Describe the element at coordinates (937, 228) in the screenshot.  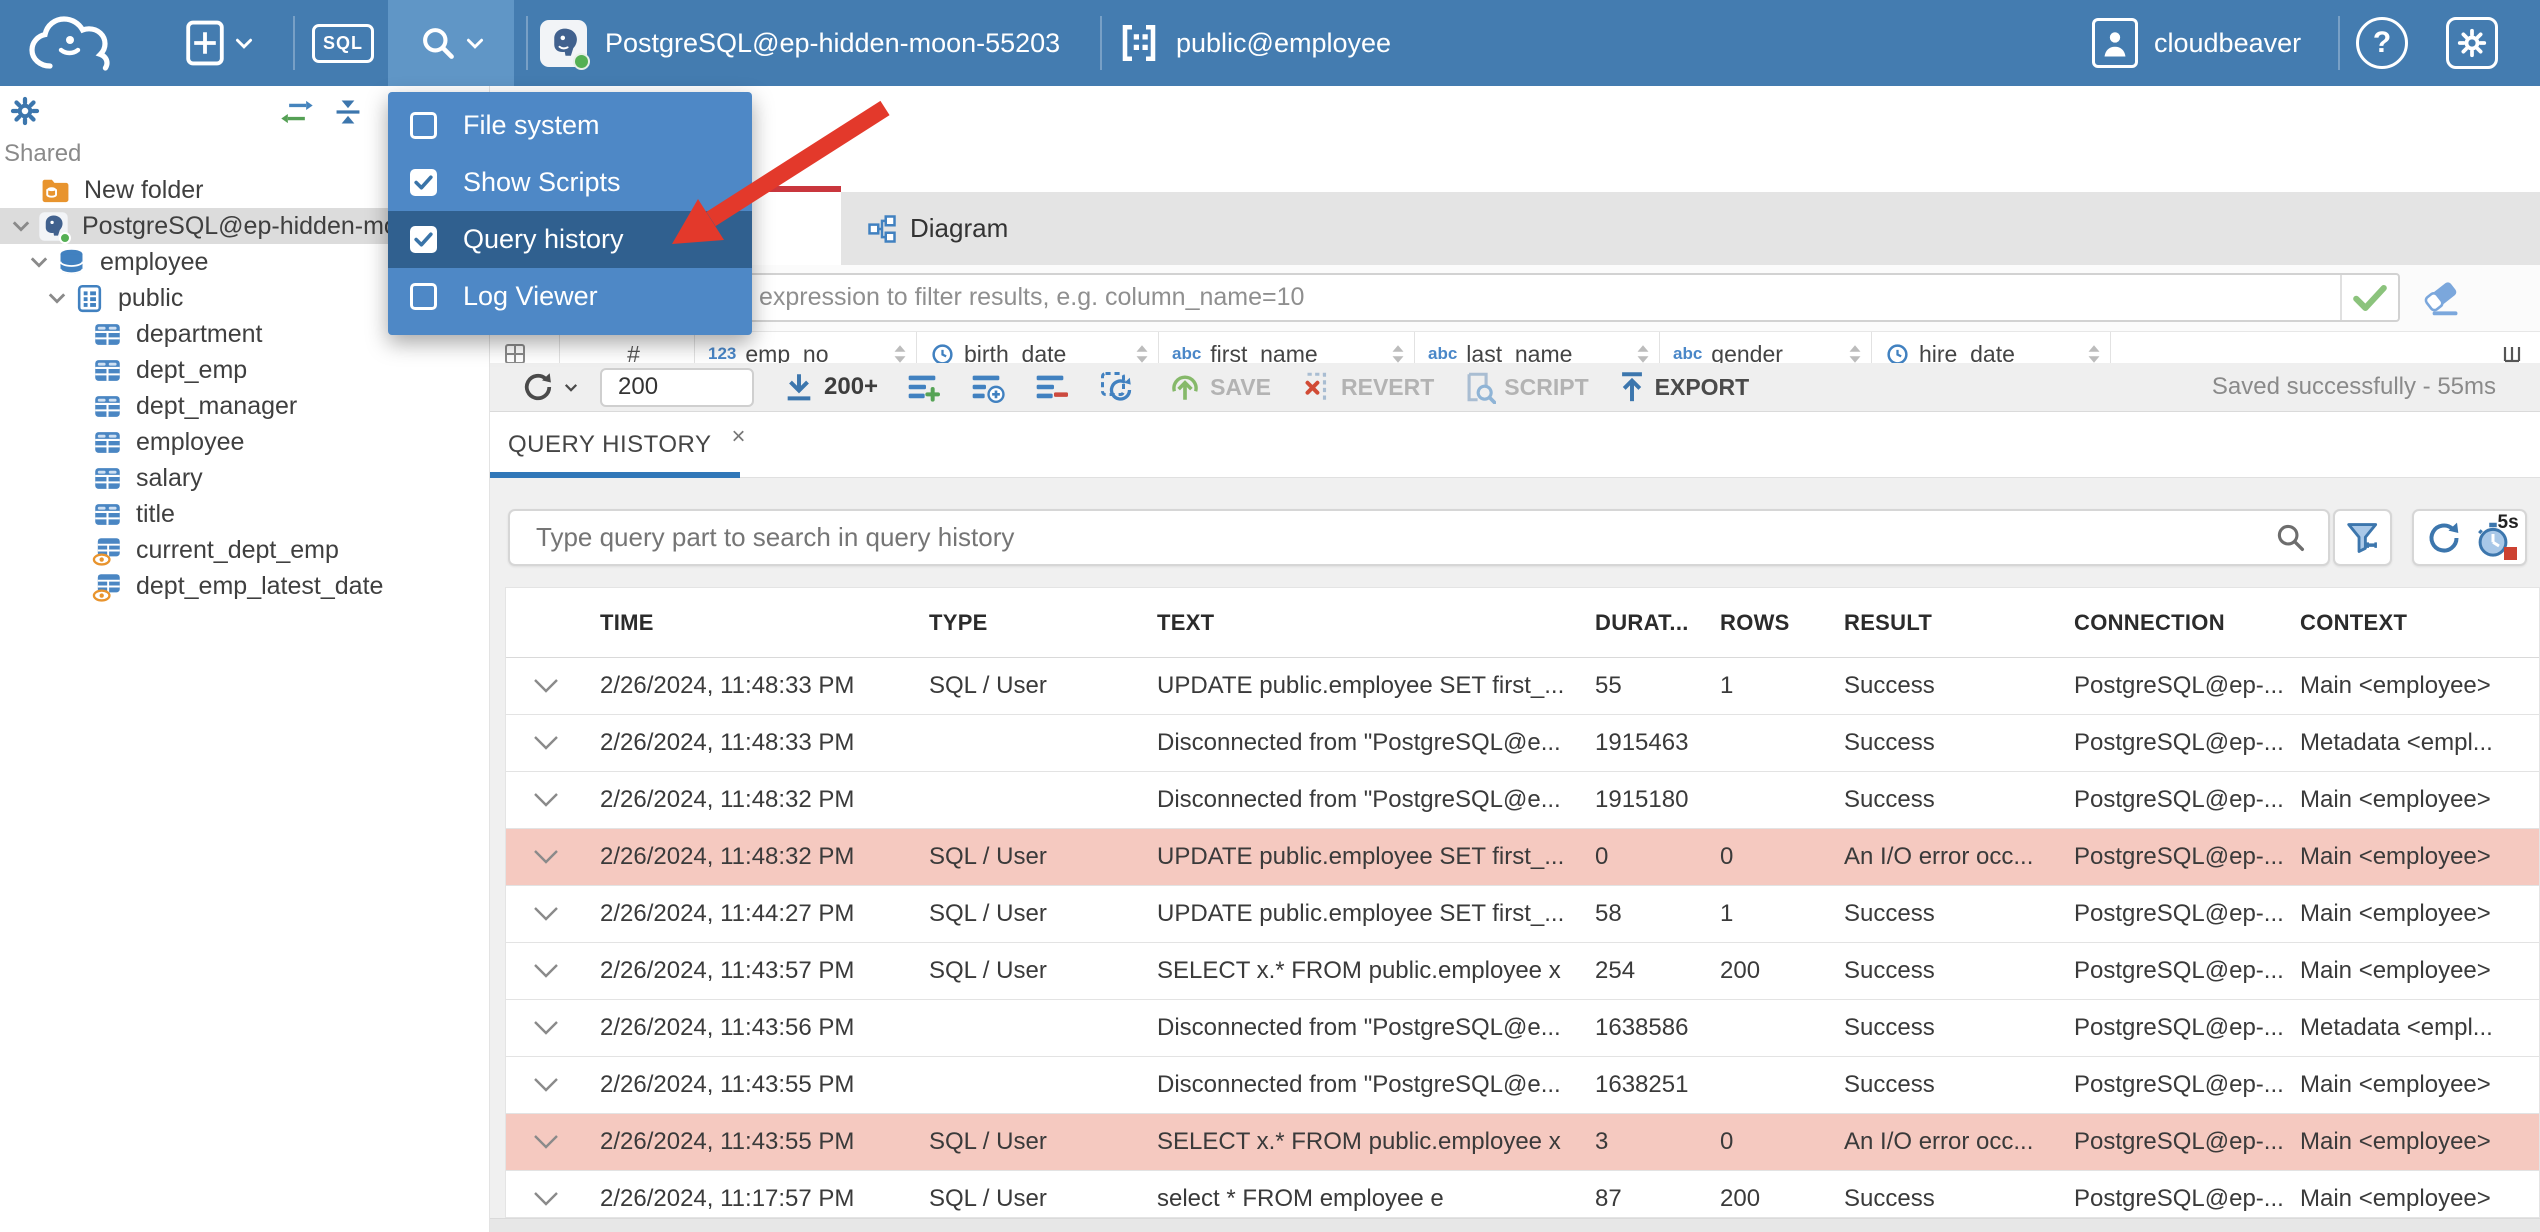
I see `tab-diagram: Diagram` at that location.